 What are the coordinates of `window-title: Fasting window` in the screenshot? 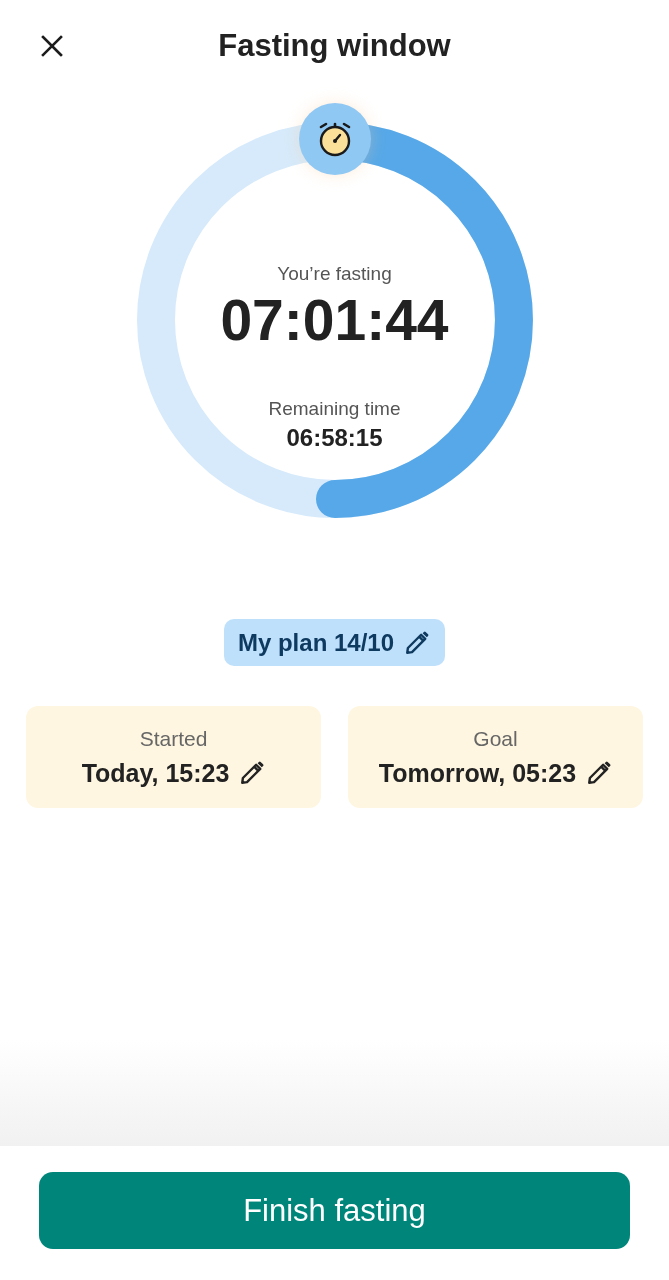 It's located at (334, 46).